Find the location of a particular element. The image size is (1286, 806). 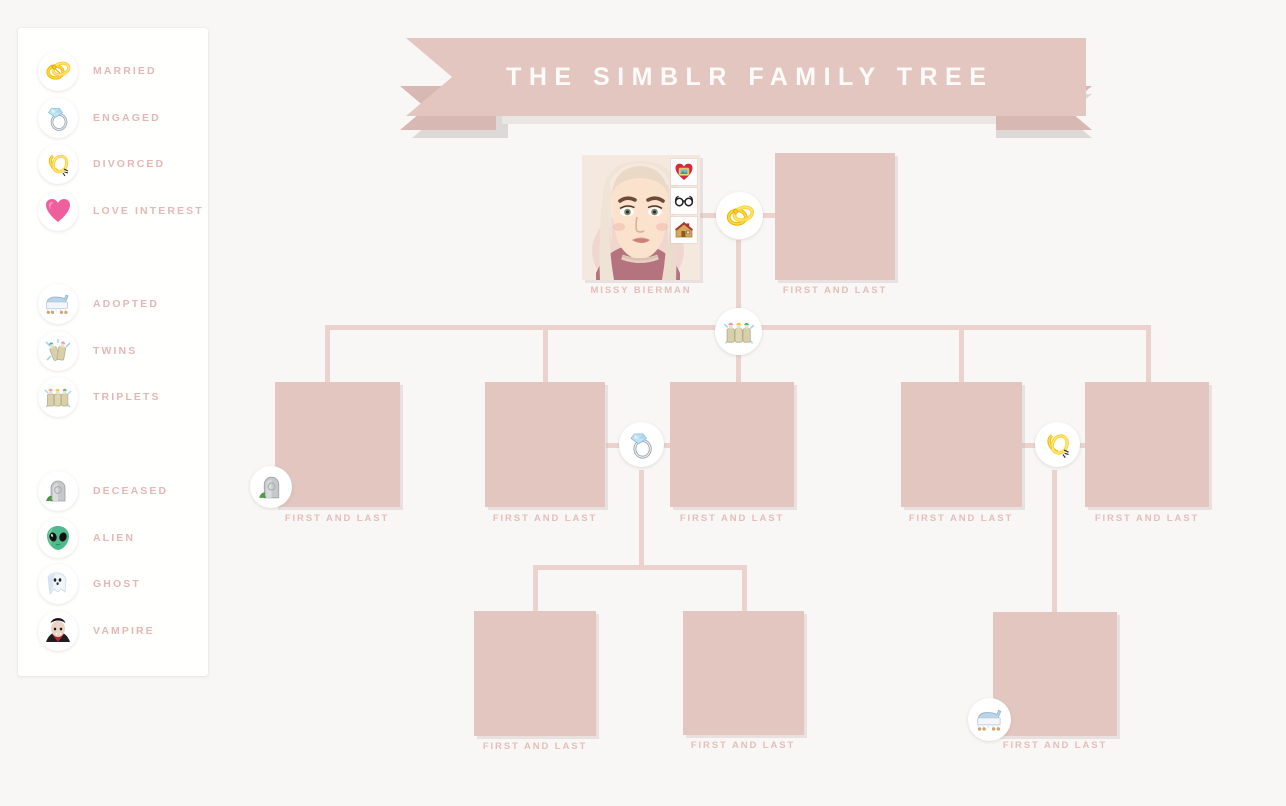

connector-sibling-bar-gen3 is located at coordinates (640, 567).